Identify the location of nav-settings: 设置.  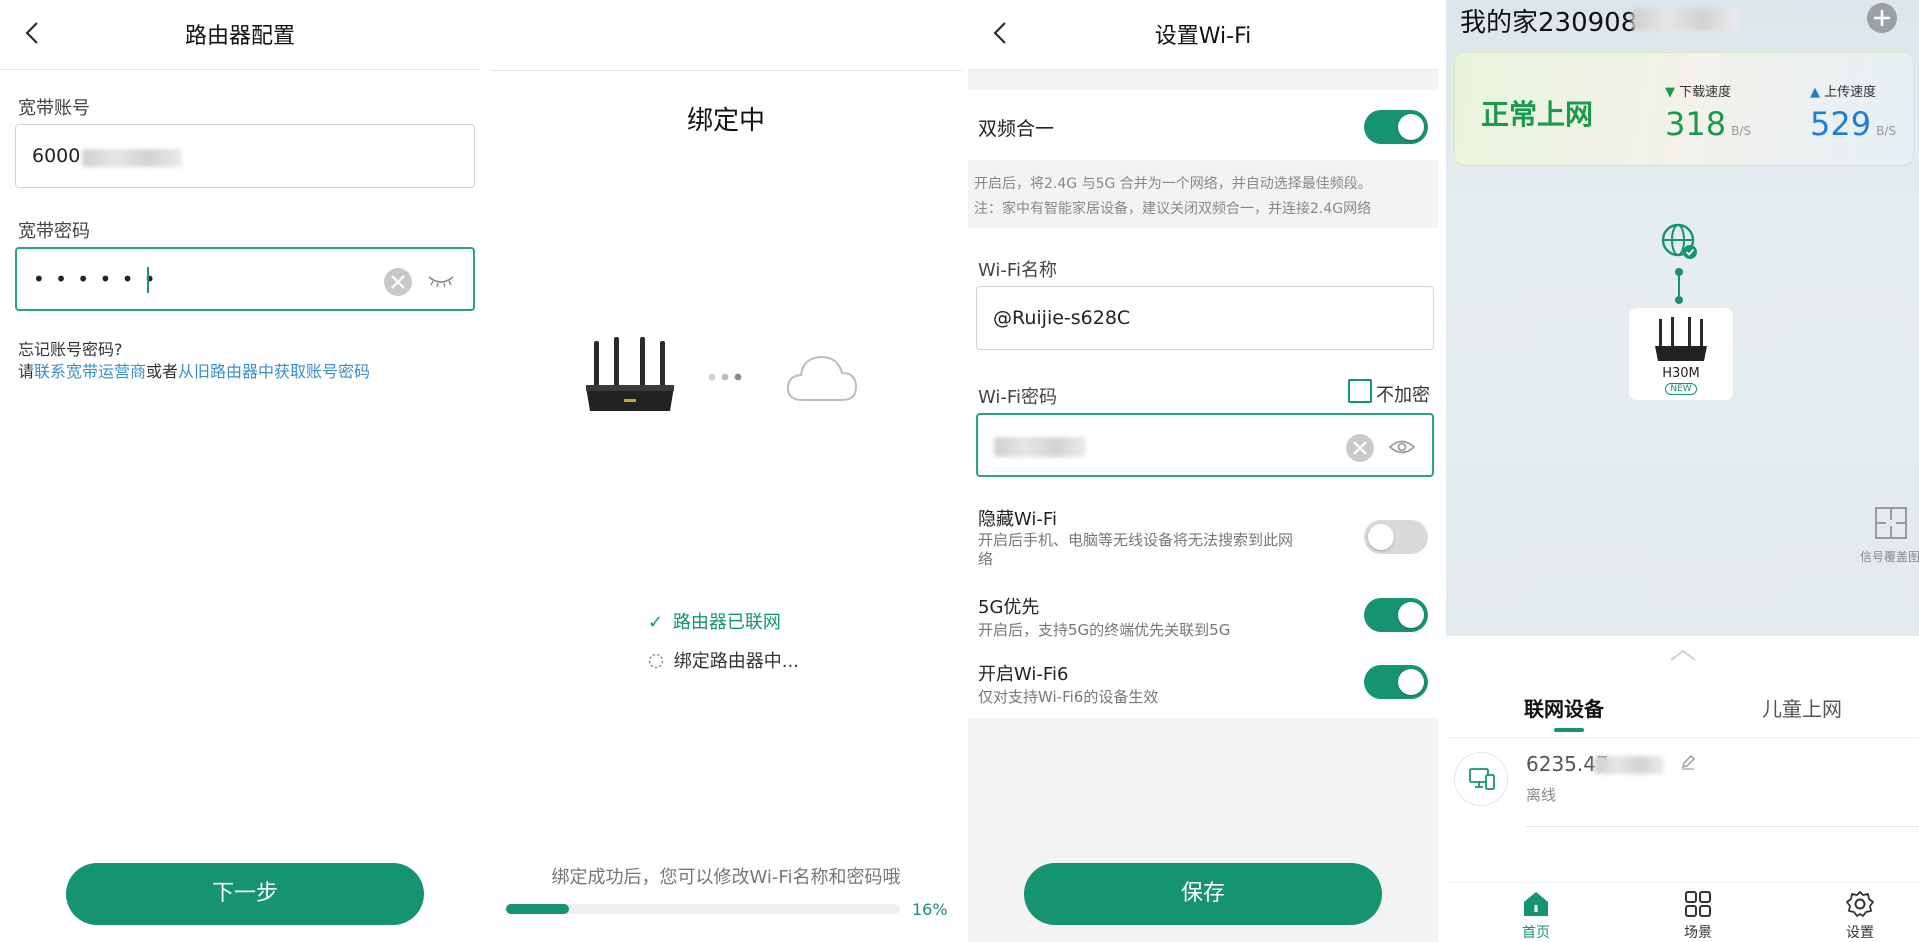
(1860, 916).